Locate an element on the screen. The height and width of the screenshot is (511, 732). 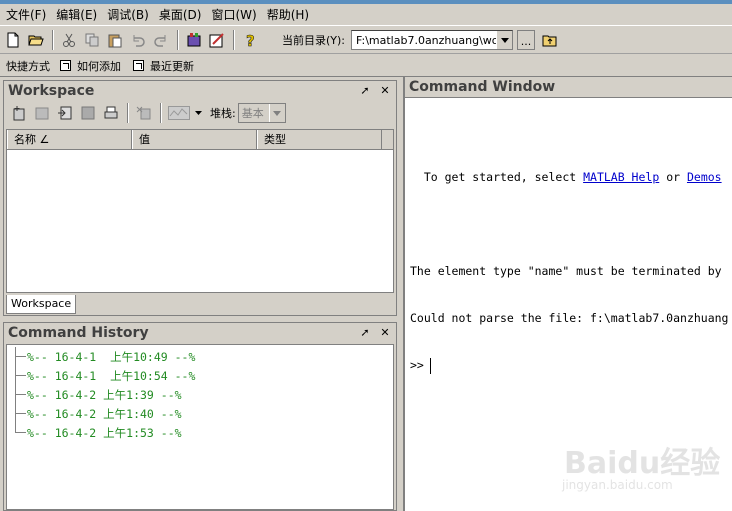
tab-workspace: Workspace is located at coordinates (41, 304).